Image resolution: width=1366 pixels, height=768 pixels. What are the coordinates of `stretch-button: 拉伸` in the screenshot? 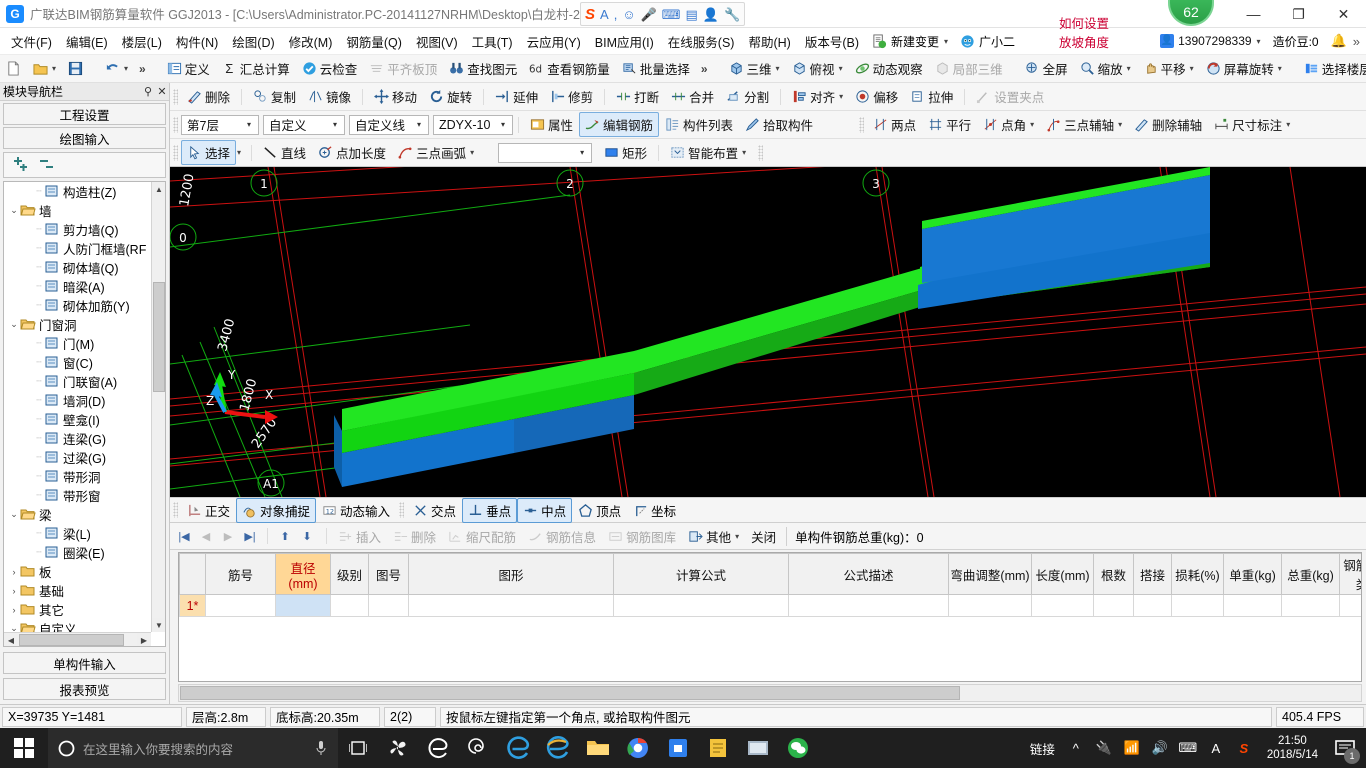 It's located at (931, 96).